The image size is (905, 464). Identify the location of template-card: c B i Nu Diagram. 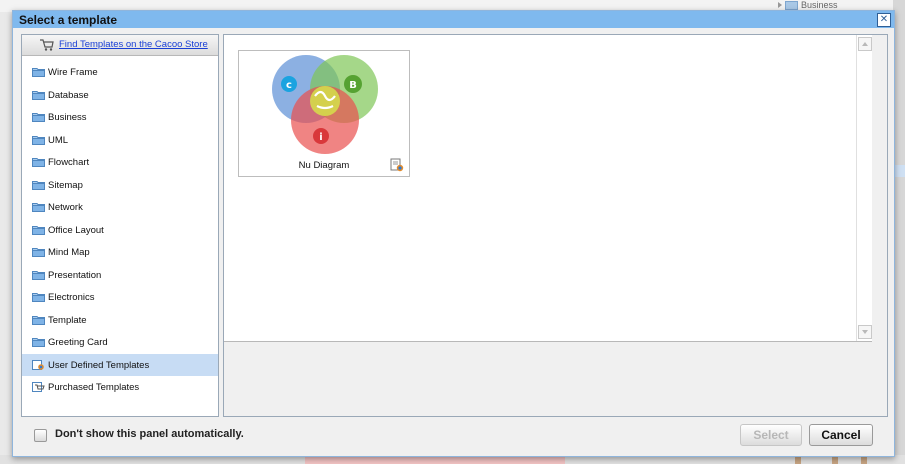
(324, 113).